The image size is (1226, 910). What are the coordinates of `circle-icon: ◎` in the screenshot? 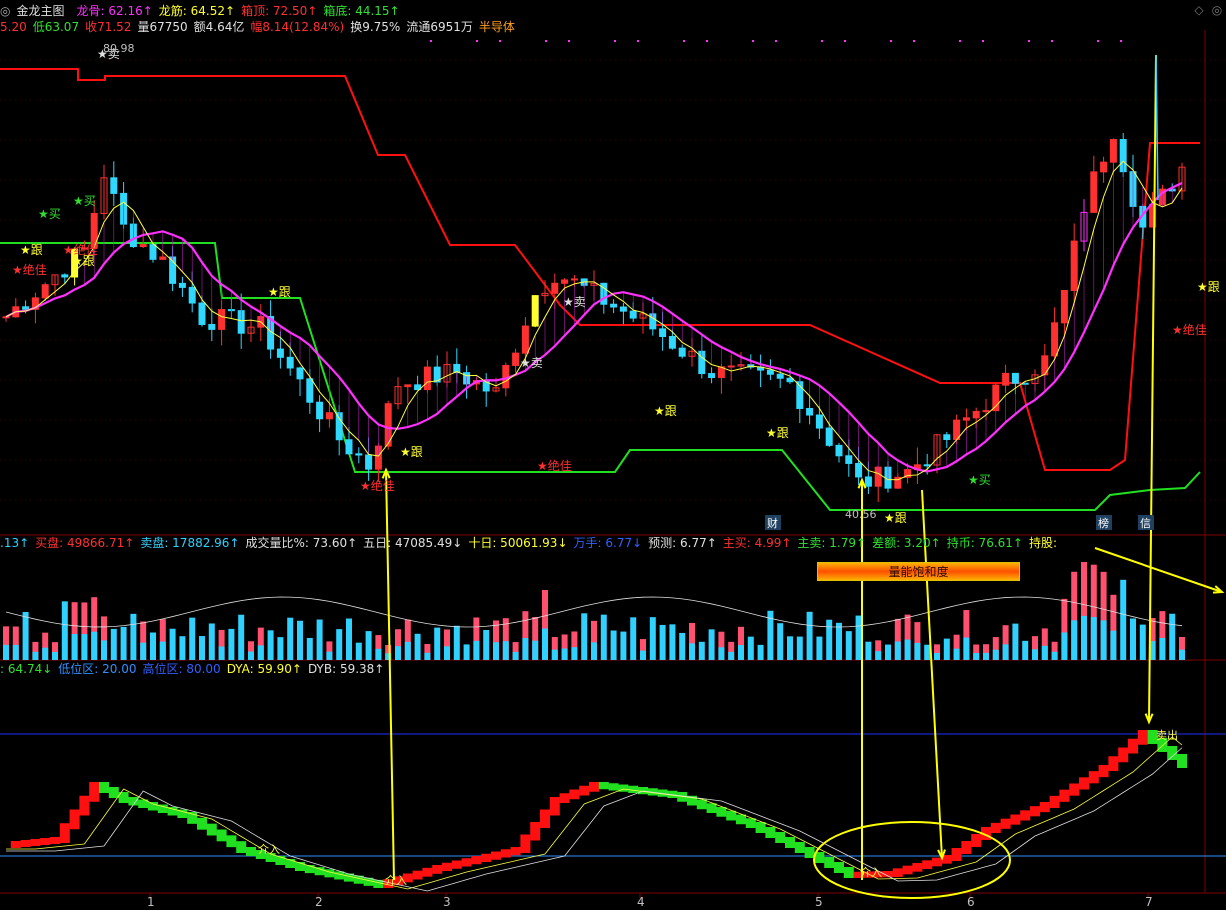 It's located at (5, 11).